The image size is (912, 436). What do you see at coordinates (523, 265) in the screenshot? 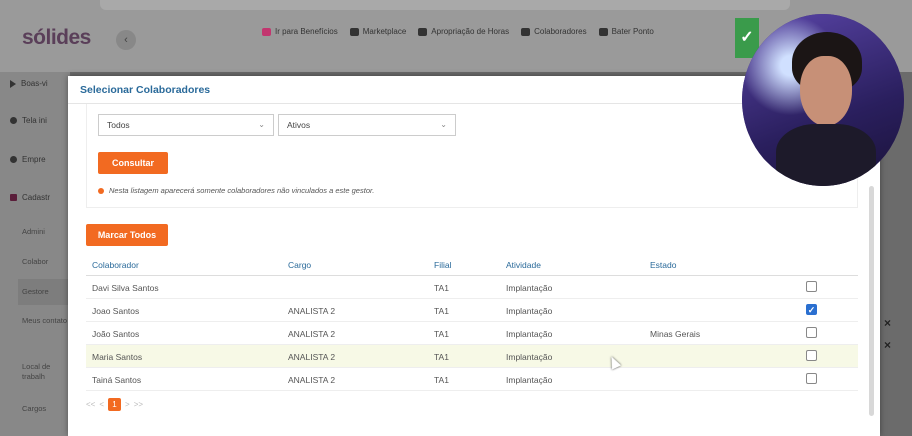
I see `column-header-atividade: Atividade` at bounding box center [523, 265].